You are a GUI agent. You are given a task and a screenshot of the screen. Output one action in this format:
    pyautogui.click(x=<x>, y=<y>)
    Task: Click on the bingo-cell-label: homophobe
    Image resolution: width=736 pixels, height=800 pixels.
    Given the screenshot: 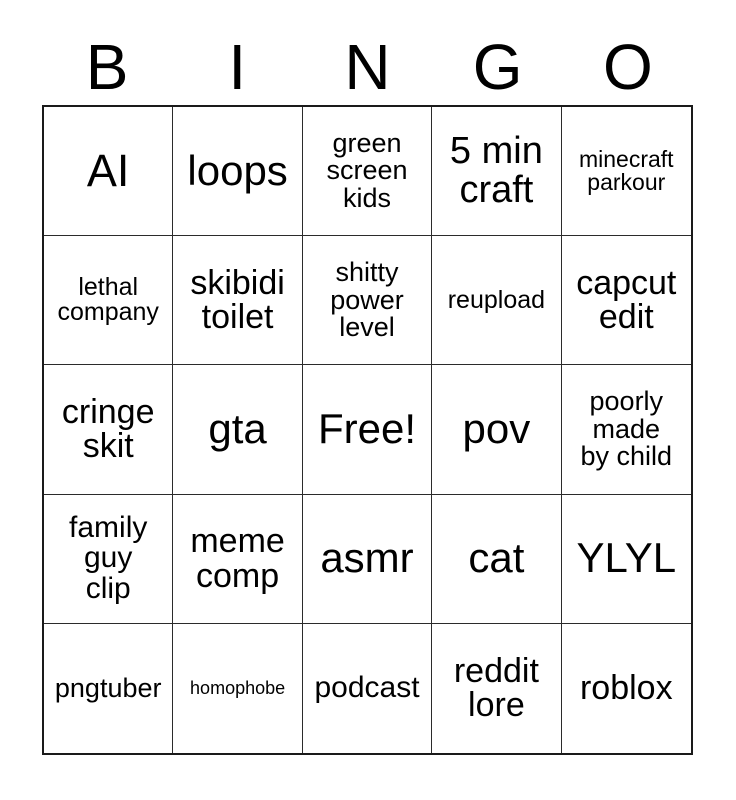 What is the action you would take?
    pyautogui.click(x=238, y=688)
    